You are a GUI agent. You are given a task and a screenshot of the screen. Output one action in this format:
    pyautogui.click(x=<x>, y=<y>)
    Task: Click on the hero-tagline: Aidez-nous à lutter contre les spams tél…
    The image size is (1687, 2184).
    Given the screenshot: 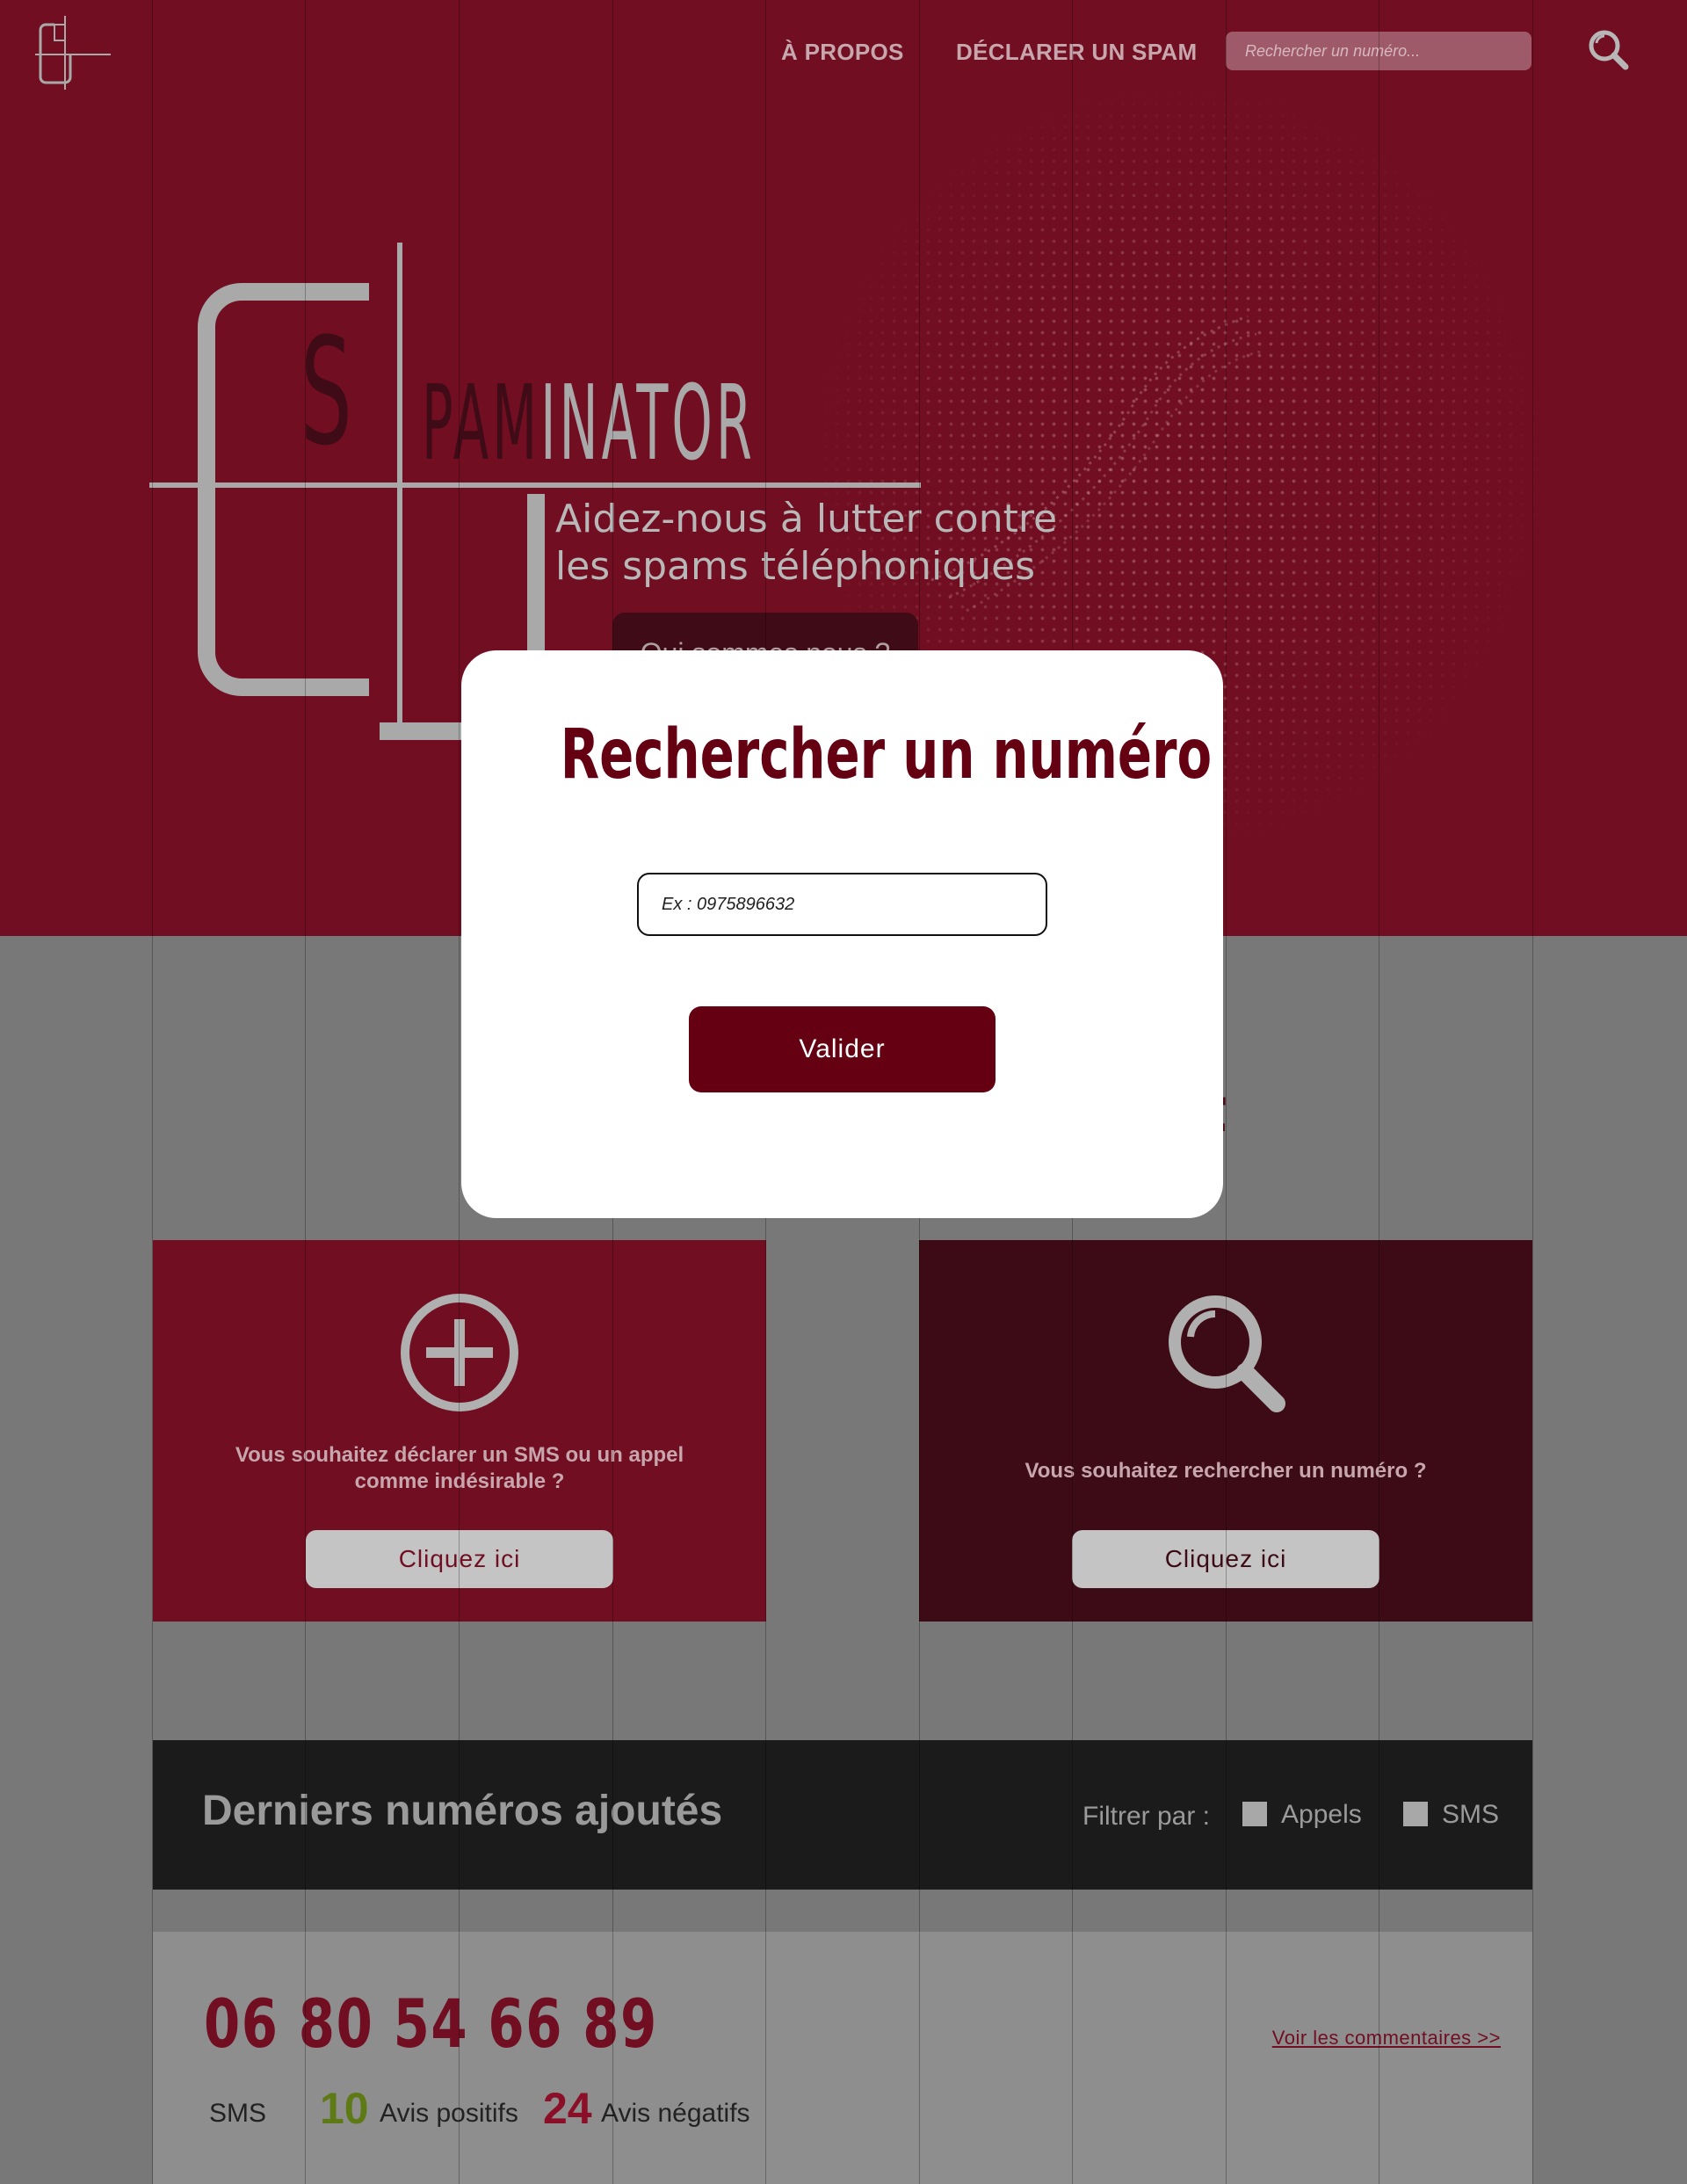 What is the action you would take?
    pyautogui.click(x=862, y=543)
    